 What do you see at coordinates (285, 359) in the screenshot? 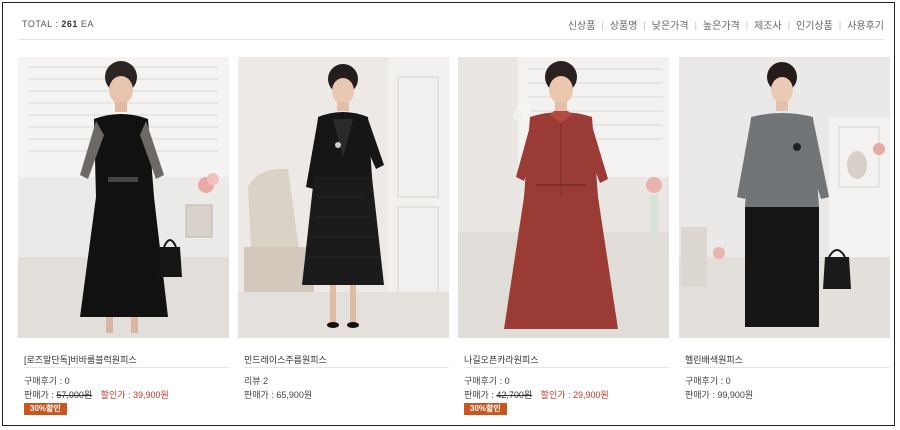
I see `product-name: 민드레이스주름원피스` at bounding box center [285, 359].